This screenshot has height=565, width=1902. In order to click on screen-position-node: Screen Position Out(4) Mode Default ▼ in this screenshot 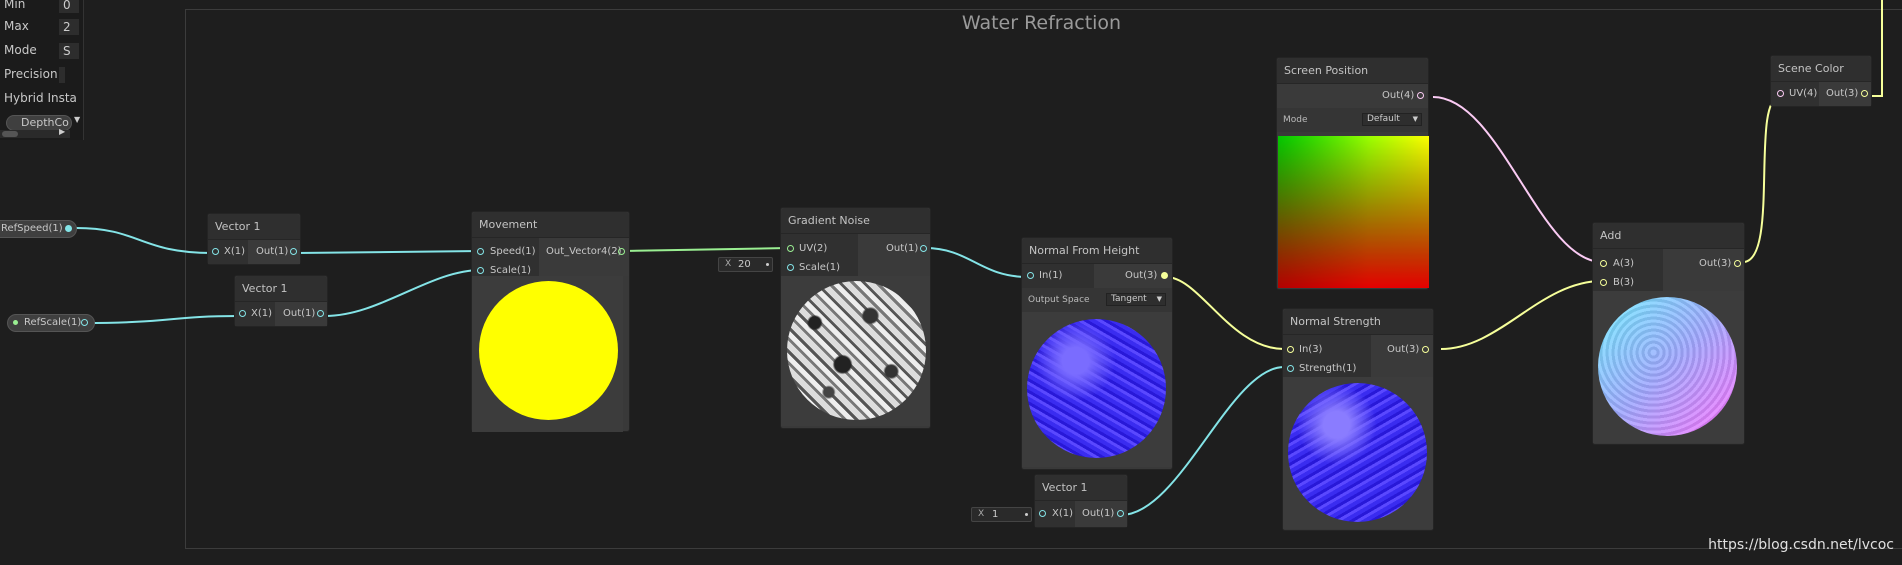, I will do `click(1352, 173)`.